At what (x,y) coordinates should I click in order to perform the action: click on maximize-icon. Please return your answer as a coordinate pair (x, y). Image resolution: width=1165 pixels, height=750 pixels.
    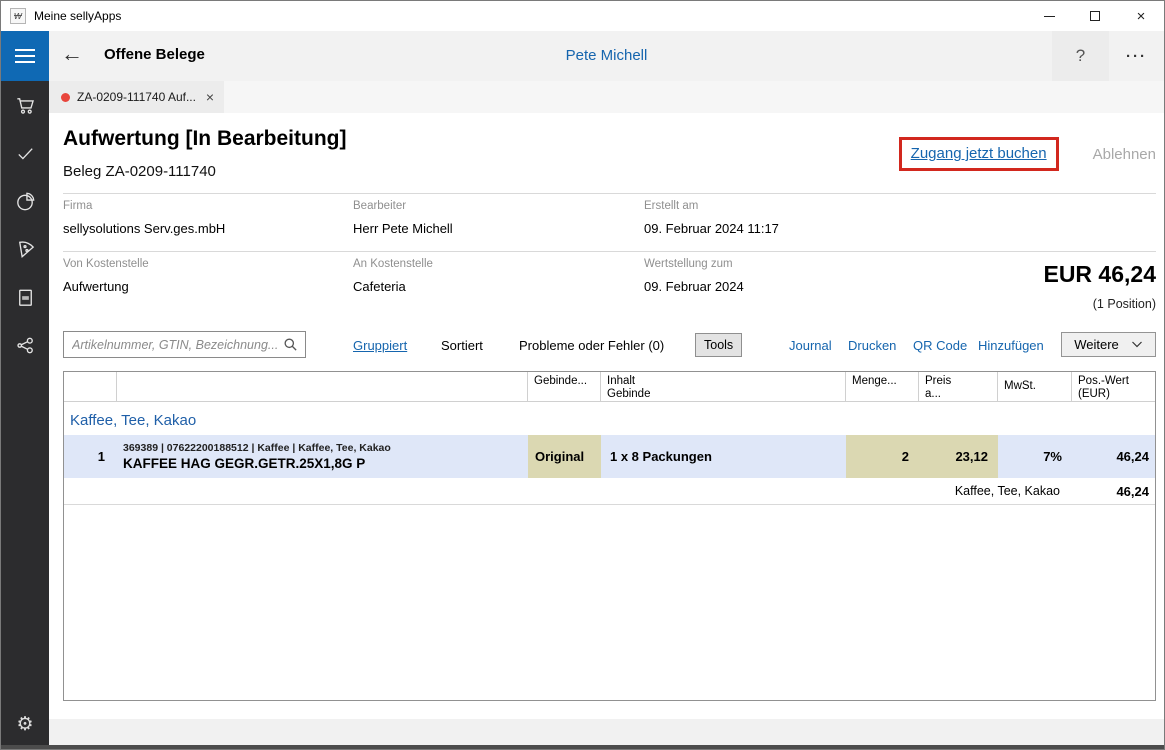
    Looking at the image, I should click on (1095, 16).